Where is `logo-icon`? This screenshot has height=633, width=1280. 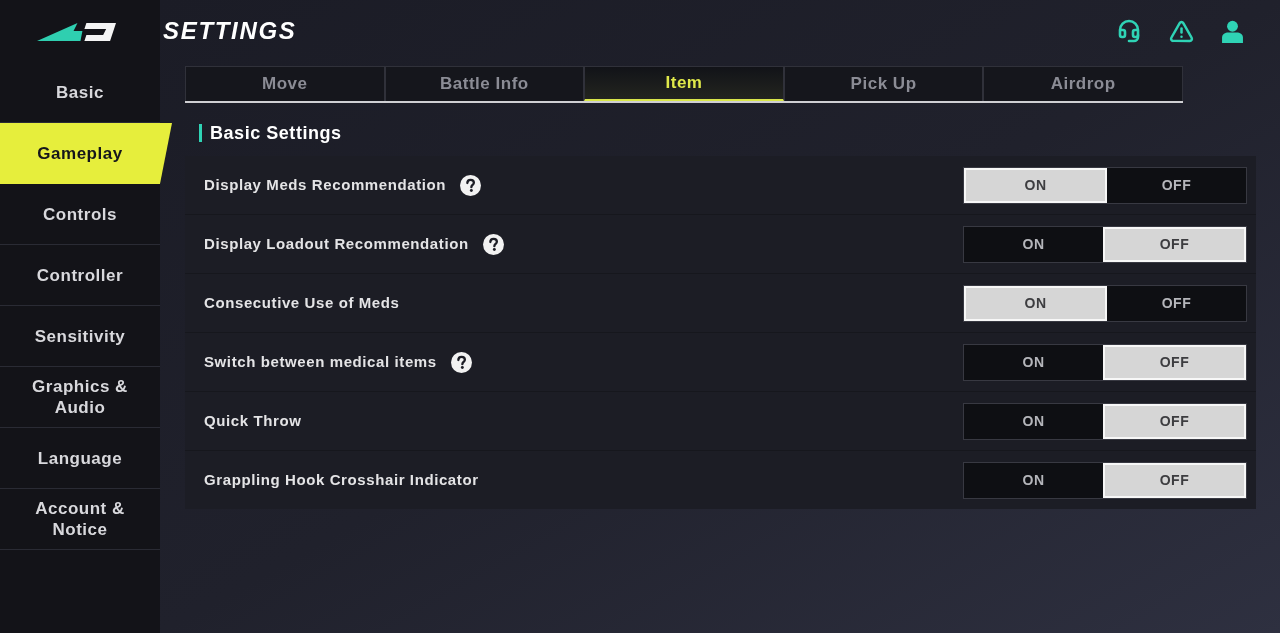
logo-icon is located at coordinates (76, 31).